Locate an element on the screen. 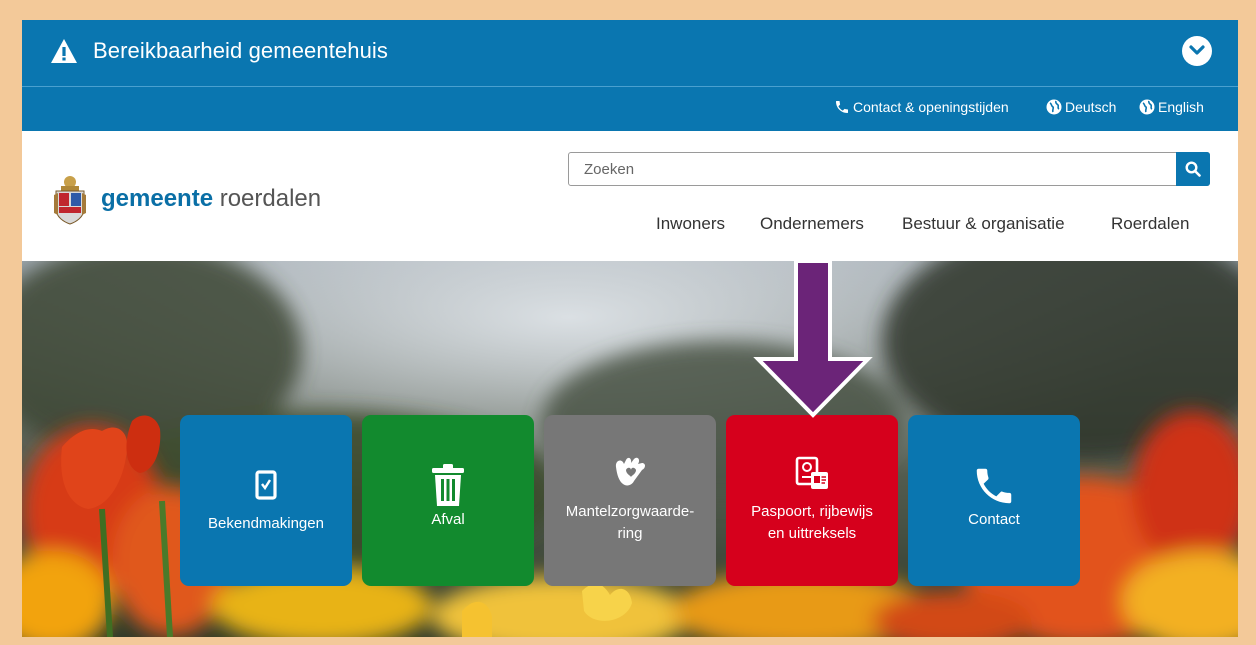  coat-of-arms-icon is located at coordinates (70, 202).